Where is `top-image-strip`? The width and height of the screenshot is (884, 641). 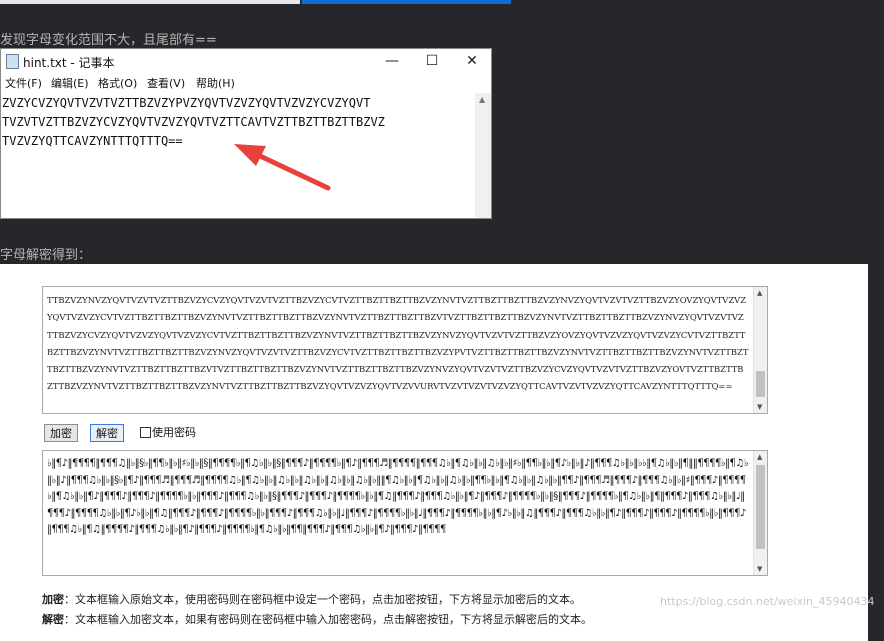
top-image-strip is located at coordinates (150, 2).